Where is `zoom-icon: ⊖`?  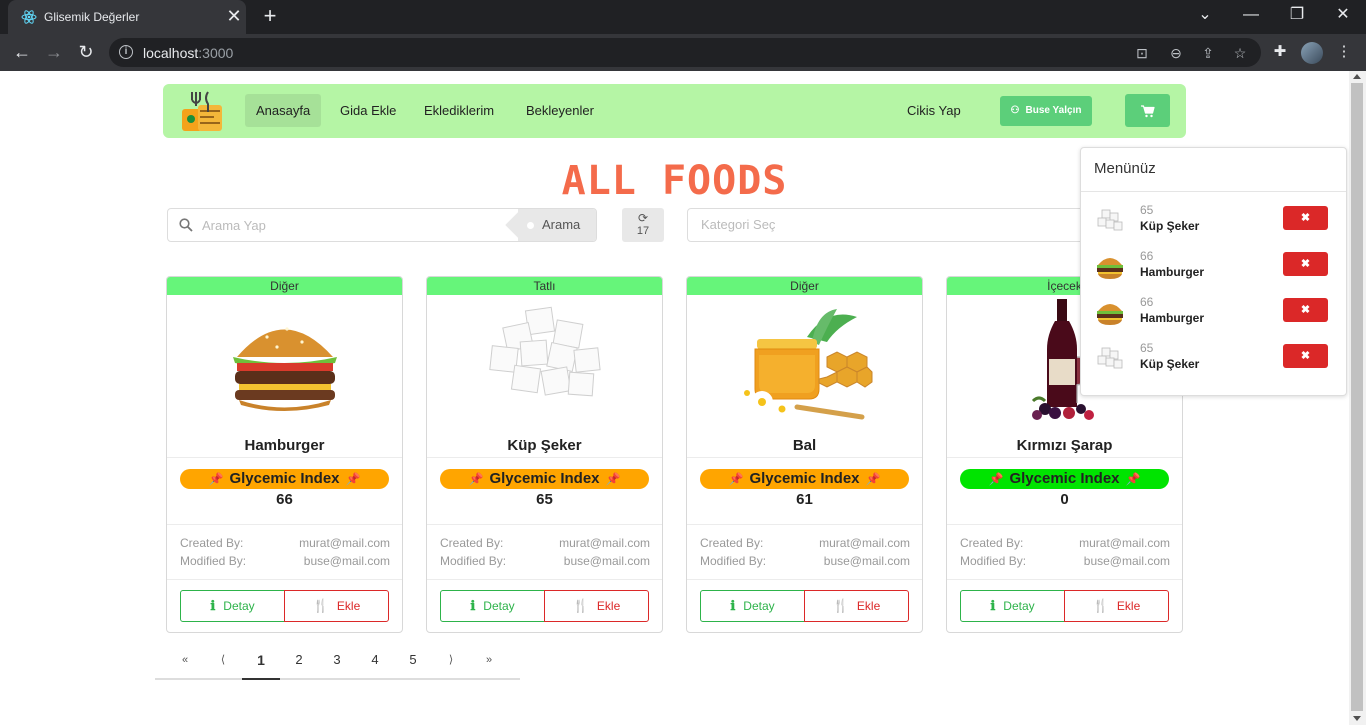 zoom-icon: ⊖ is located at coordinates (1176, 53).